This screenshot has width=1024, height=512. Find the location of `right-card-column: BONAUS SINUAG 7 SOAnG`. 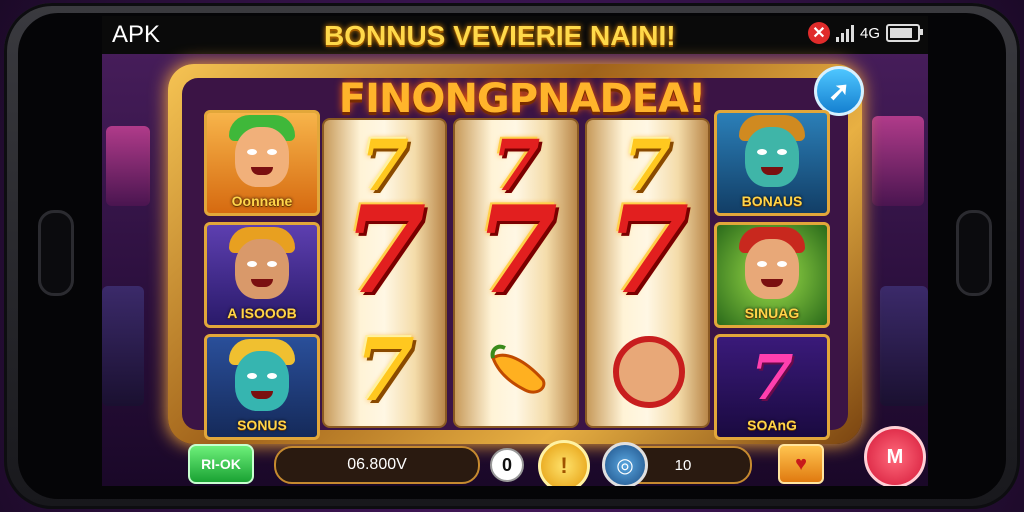

right-card-column: BONAUS SINUAG 7 SOAnG is located at coordinates (772, 275).